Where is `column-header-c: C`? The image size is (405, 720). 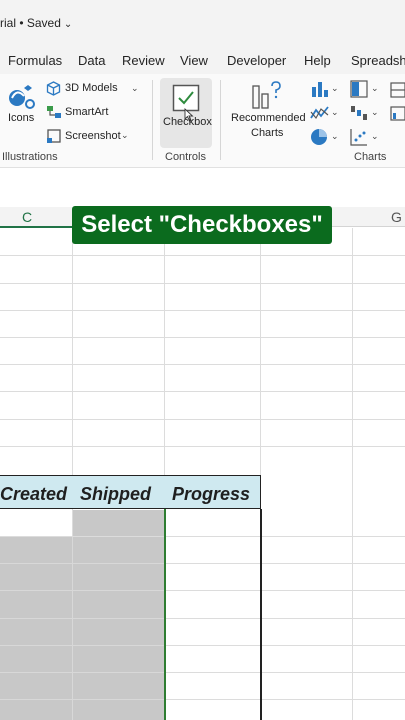
column-header-c: C is located at coordinates (27, 217).